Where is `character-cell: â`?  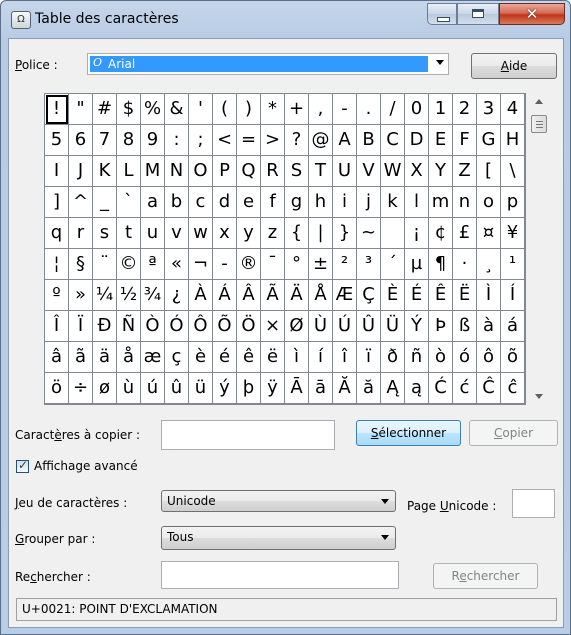 character-cell: â is located at coordinates (57, 357).